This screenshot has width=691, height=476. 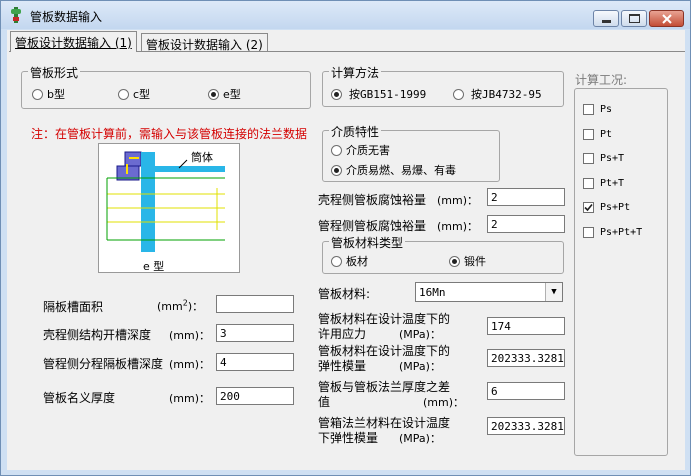 What do you see at coordinates (612, 183) in the screenshot?
I see `checkbox-label: Pt+T` at bounding box center [612, 183].